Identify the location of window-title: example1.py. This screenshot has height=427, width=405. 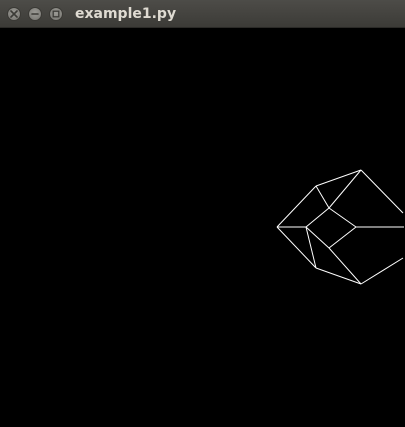
(126, 14).